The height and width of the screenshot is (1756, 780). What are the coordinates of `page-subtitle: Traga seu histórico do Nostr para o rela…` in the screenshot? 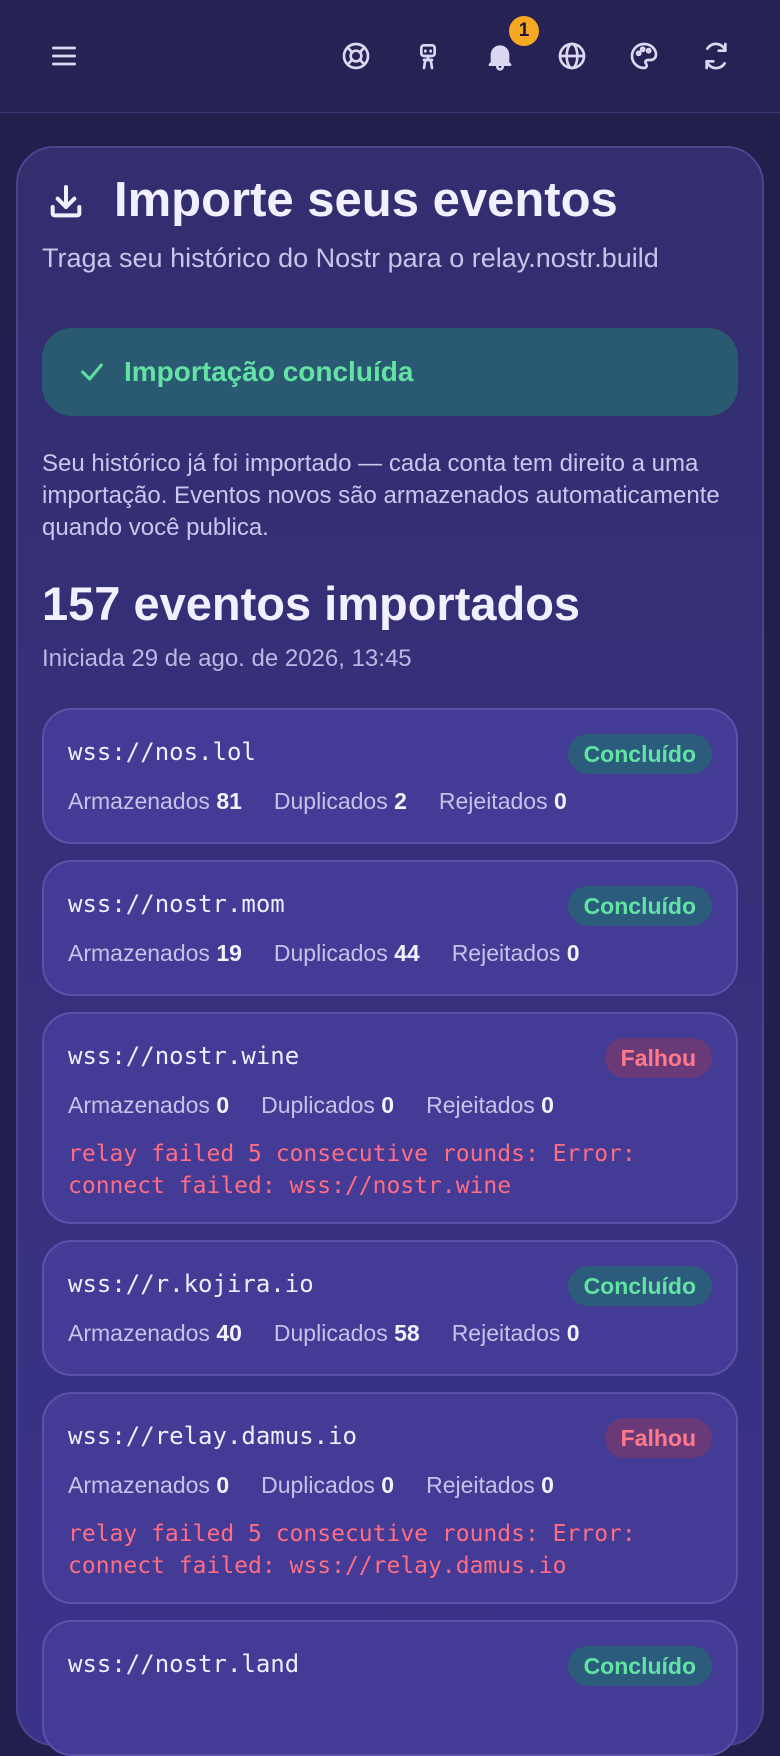 It's located at (350, 258).